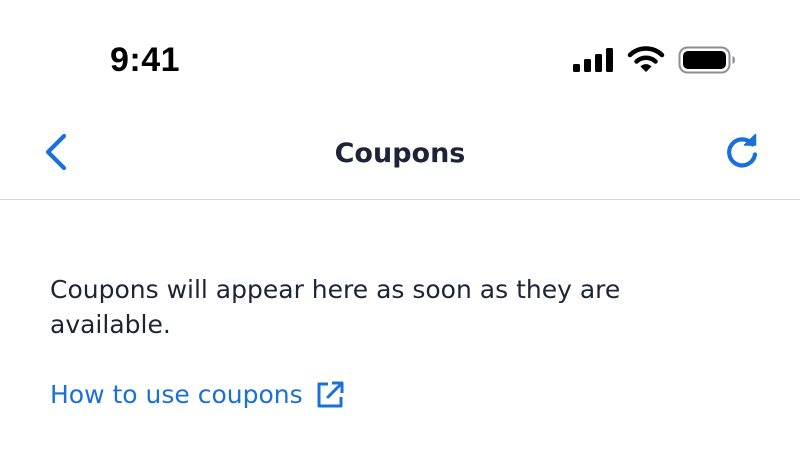 The height and width of the screenshot is (450, 800). I want to click on refresh-icon, so click(742, 154).